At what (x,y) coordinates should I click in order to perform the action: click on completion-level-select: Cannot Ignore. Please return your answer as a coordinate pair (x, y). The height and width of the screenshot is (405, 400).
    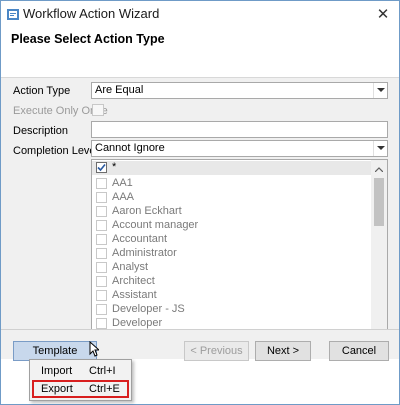
    Looking at the image, I should click on (239, 148).